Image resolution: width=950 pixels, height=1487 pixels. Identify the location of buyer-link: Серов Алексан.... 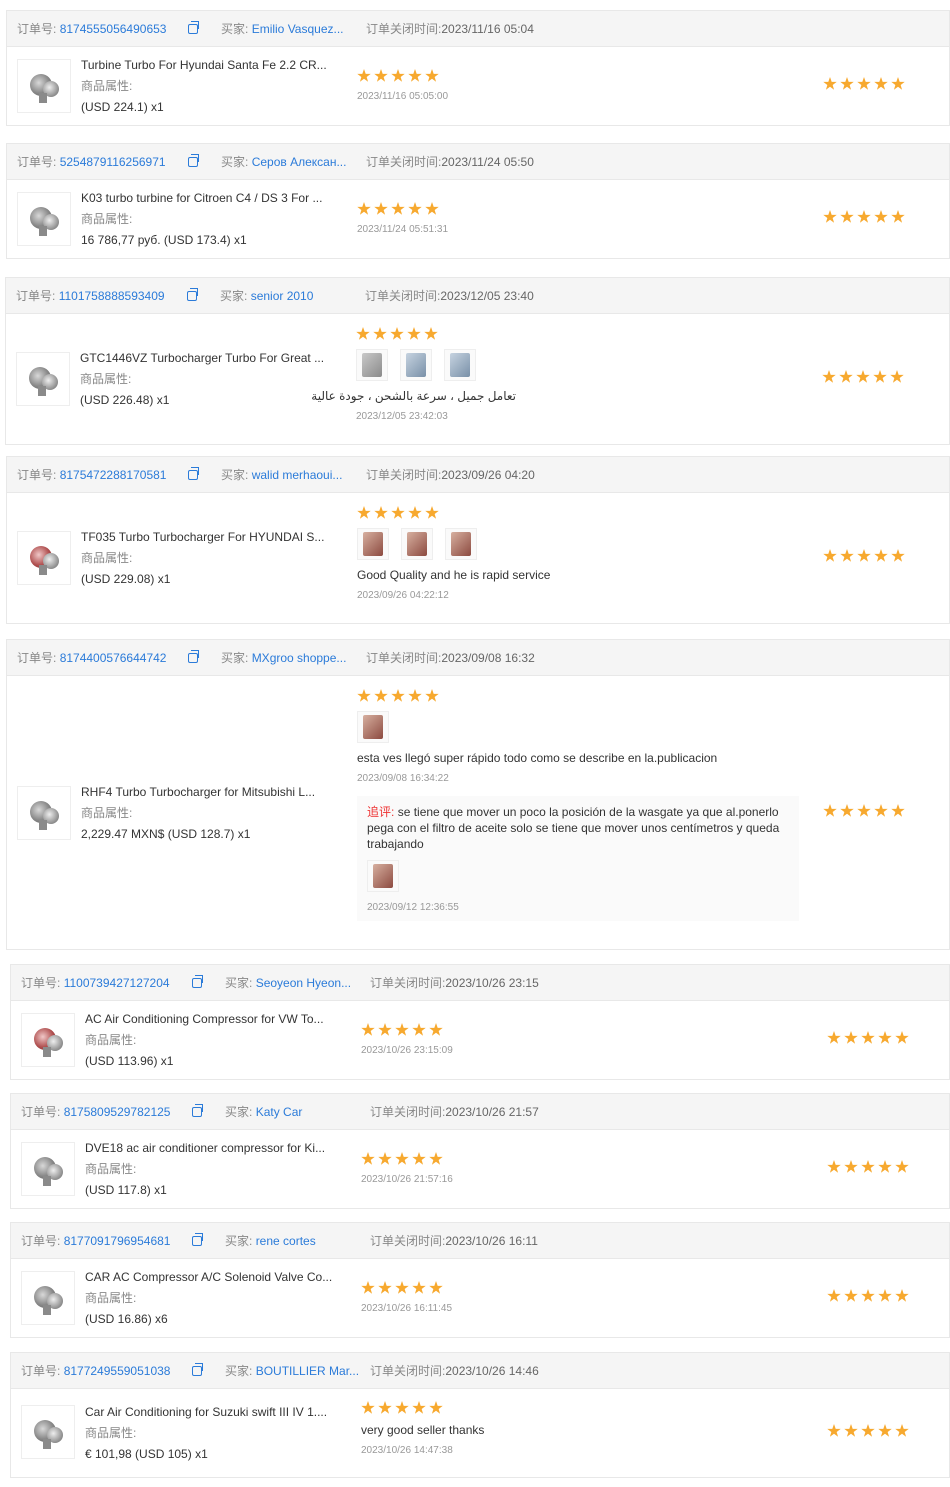
(299, 162).